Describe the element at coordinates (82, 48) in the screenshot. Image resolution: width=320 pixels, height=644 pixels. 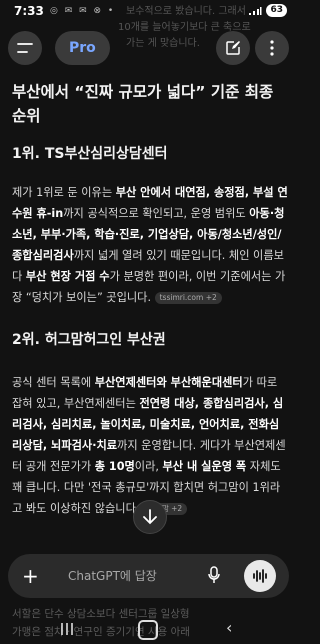
I see `model-selector-button: Pro` at that location.